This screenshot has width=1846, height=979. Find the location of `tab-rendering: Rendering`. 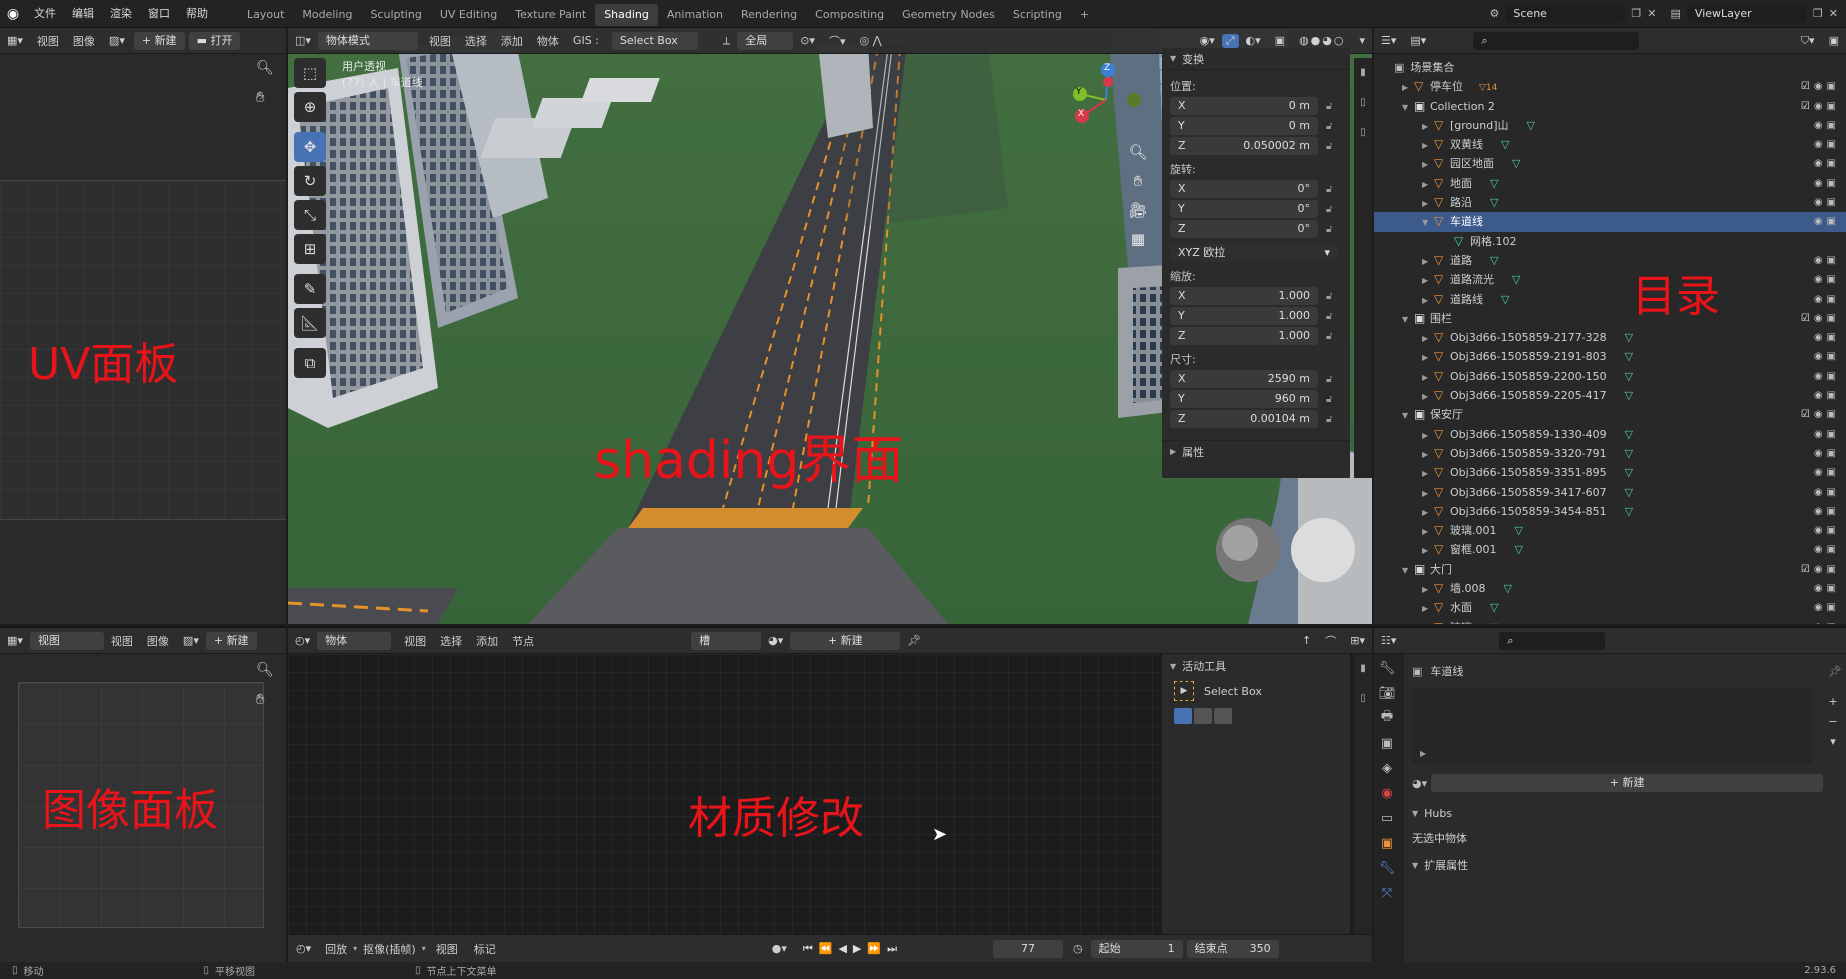

tab-rendering: Rendering is located at coordinates (769, 15).